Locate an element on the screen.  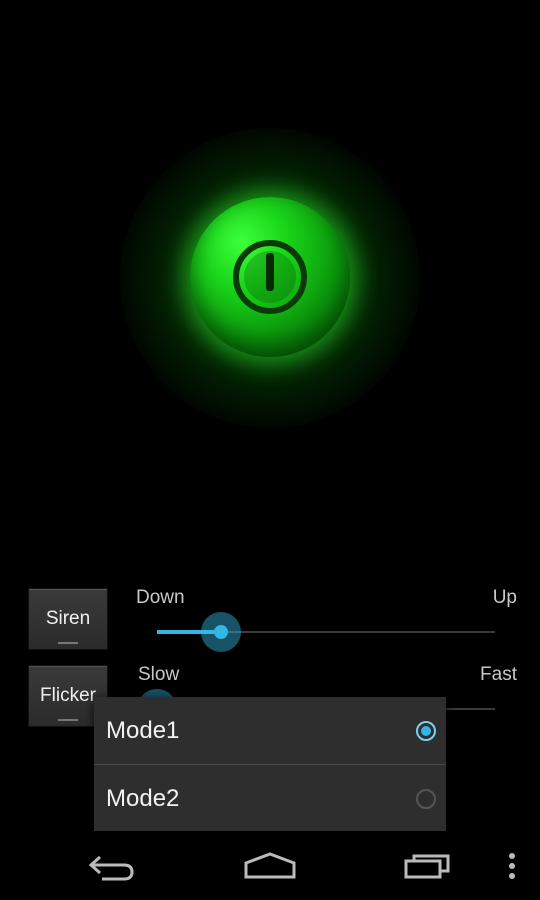
speed-min-label: Slow is located at coordinates (159, 674).